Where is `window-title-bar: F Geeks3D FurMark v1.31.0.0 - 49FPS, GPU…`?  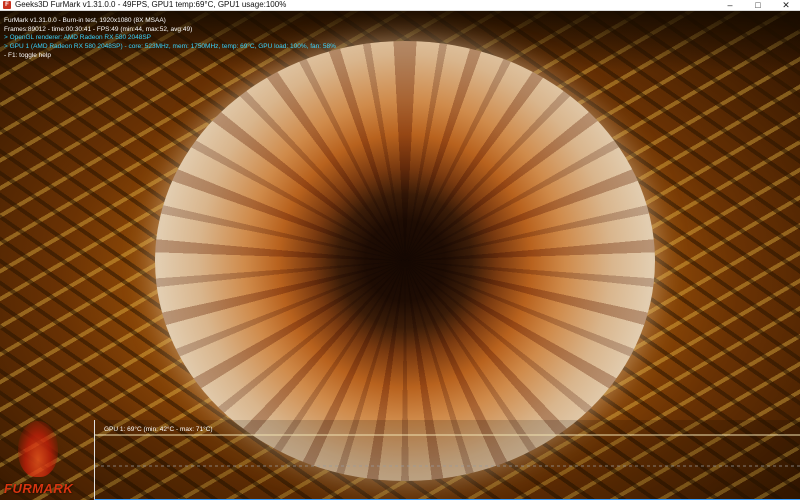
window-title-bar: F Geeks3D FurMark v1.31.0.0 - 49FPS, GPU… is located at coordinates (400, 5).